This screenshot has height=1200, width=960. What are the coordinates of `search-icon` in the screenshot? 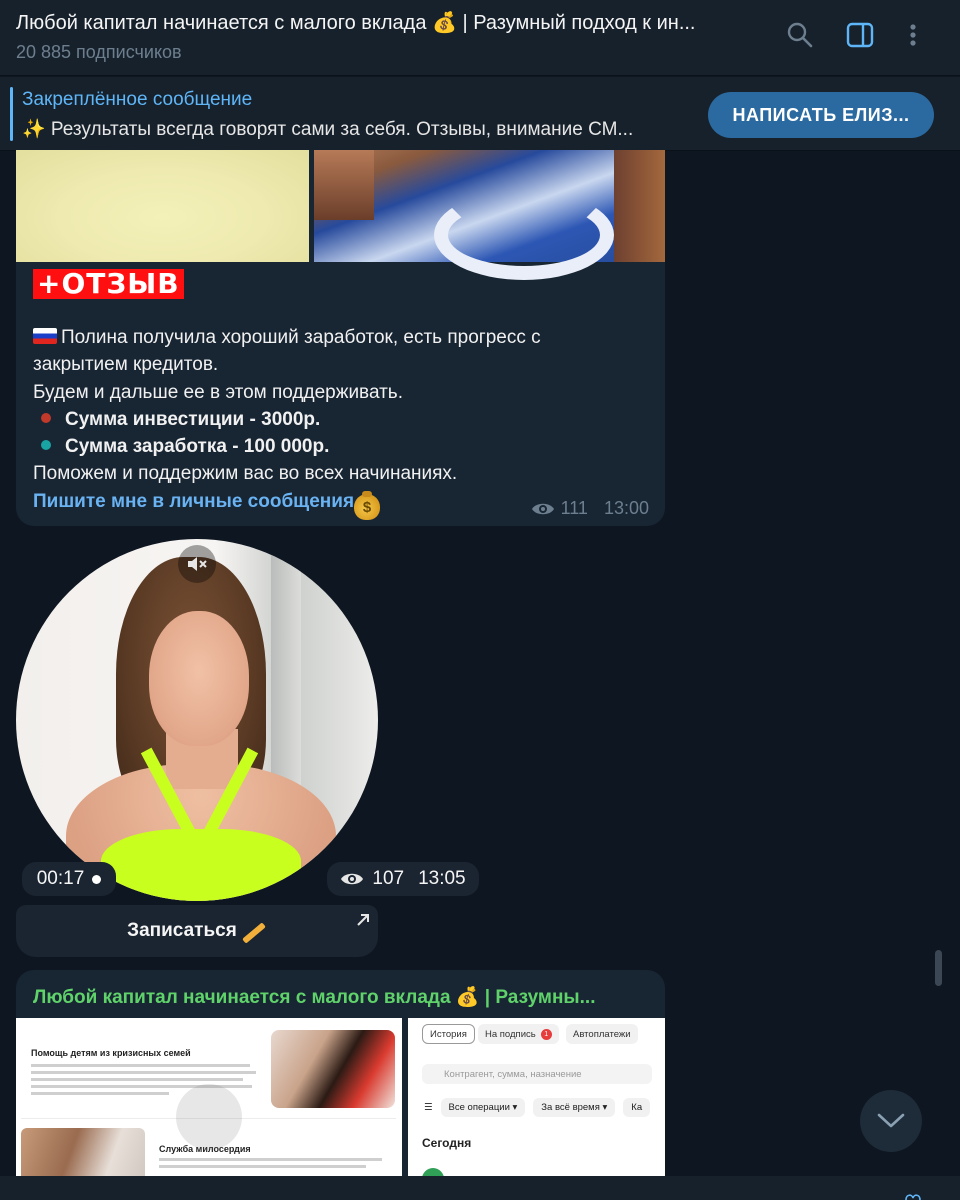 It's located at (800, 35).